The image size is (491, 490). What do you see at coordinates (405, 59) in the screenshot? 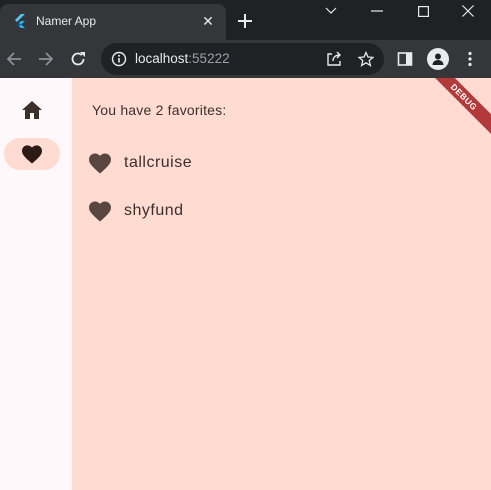
I see `side-panel-icon` at bounding box center [405, 59].